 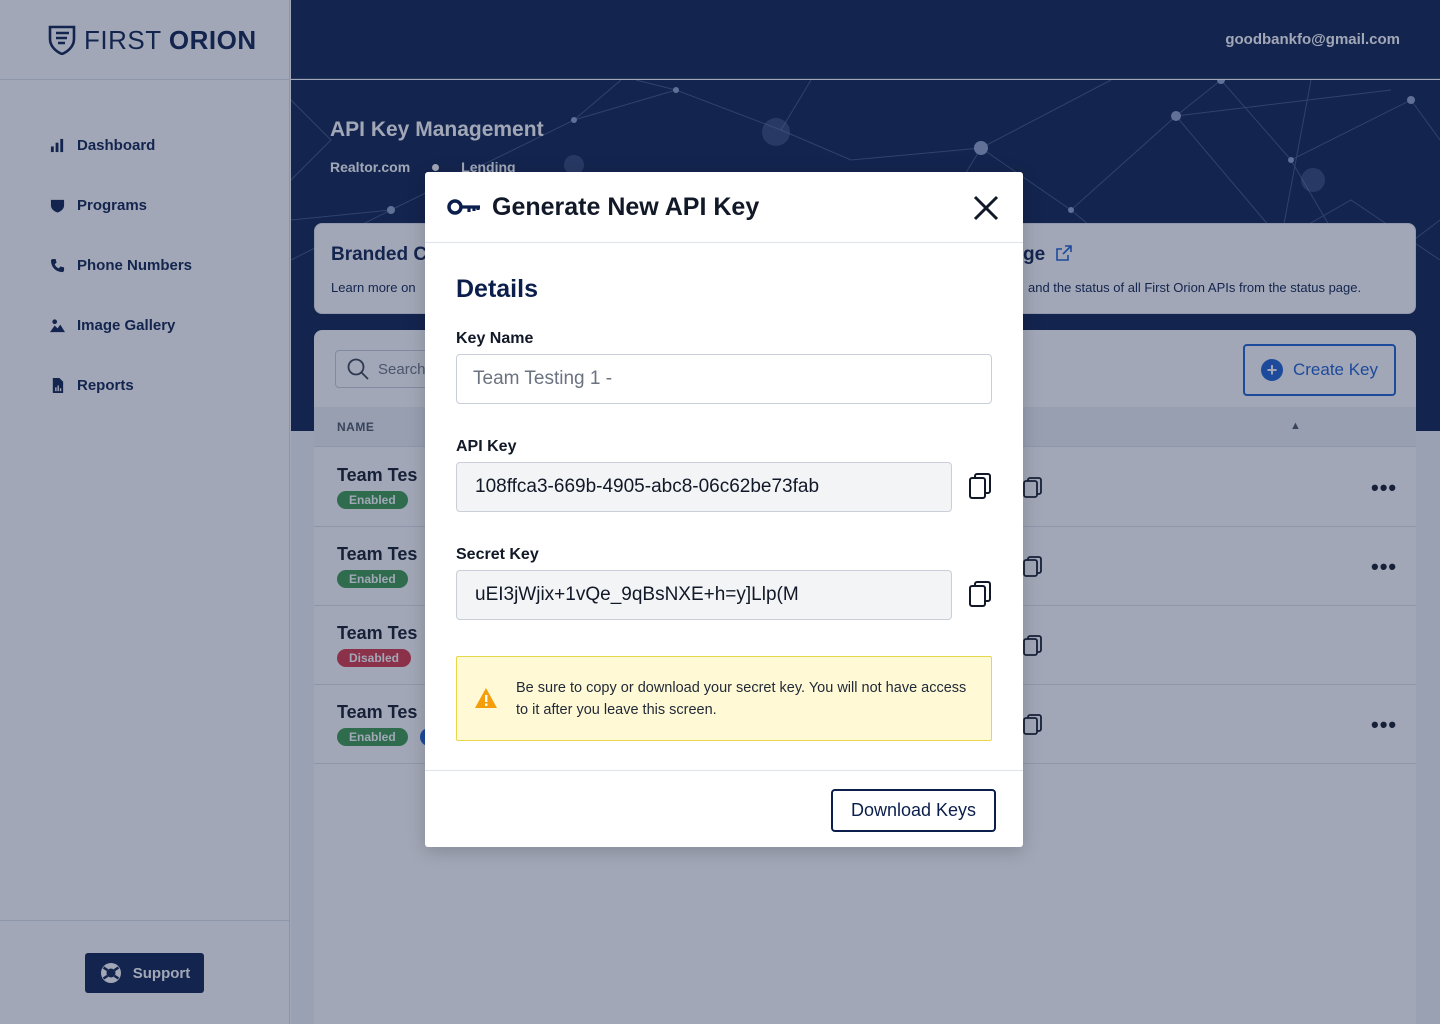 What do you see at coordinates (497, 289) in the screenshot?
I see `details-heading: Details` at bounding box center [497, 289].